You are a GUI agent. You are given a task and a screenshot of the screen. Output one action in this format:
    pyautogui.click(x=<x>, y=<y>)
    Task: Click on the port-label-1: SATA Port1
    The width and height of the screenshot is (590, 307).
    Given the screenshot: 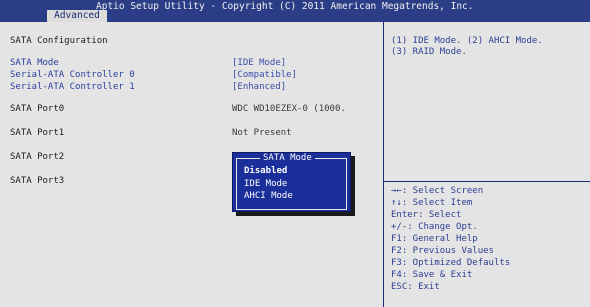 What is the action you would take?
    pyautogui.click(x=37, y=133)
    